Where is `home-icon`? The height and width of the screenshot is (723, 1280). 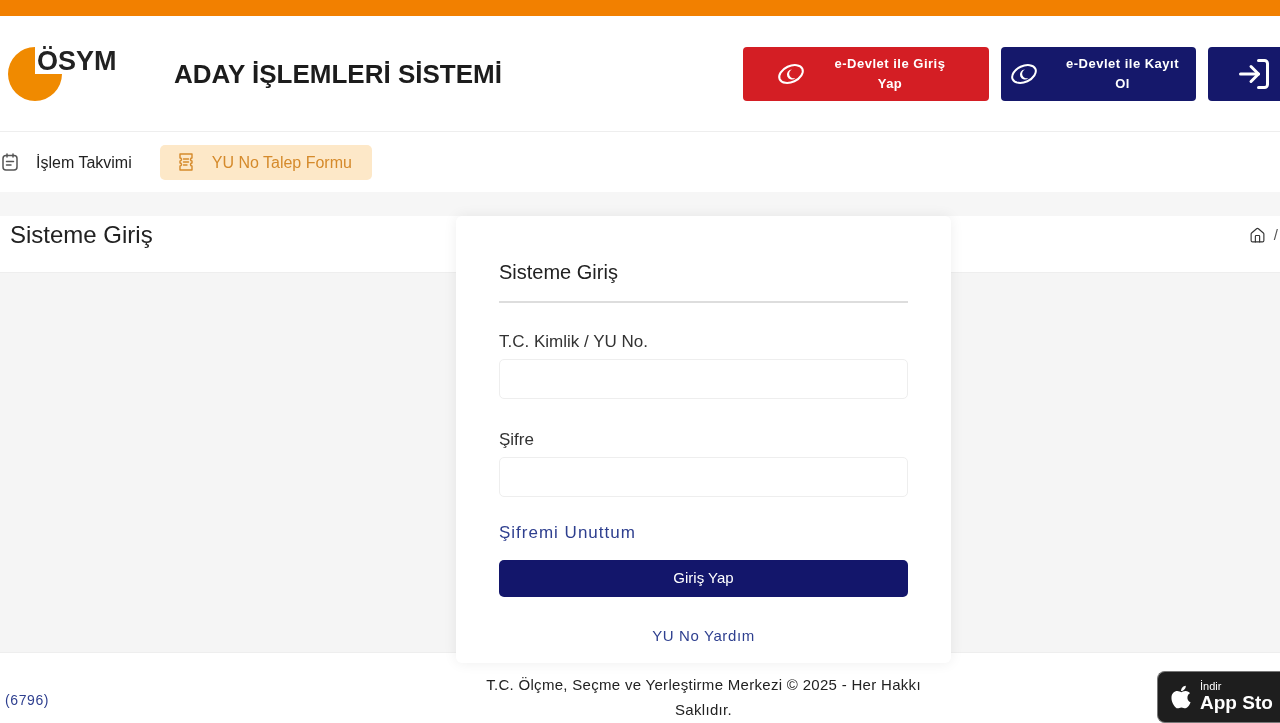 home-icon is located at coordinates (1257, 235).